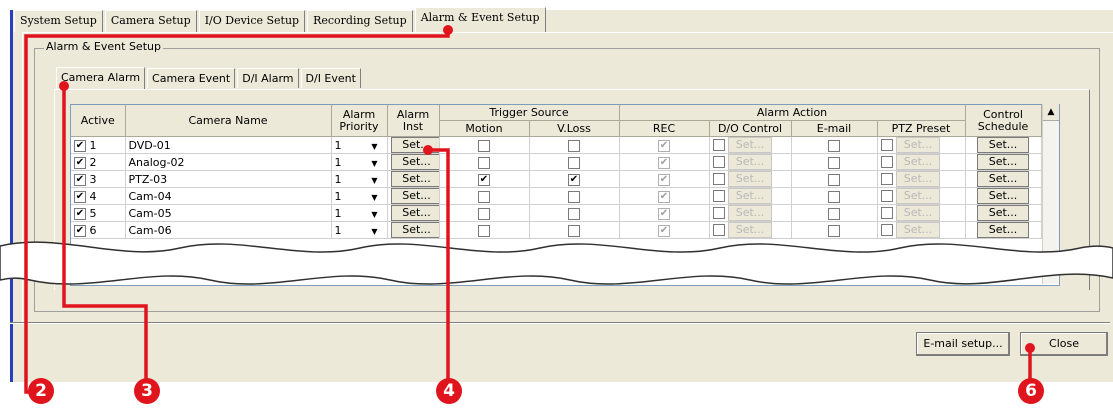 This screenshot has width=1113, height=408. Describe the element at coordinates (750, 128) in the screenshot. I see `header-do-control: D/O Control` at that location.